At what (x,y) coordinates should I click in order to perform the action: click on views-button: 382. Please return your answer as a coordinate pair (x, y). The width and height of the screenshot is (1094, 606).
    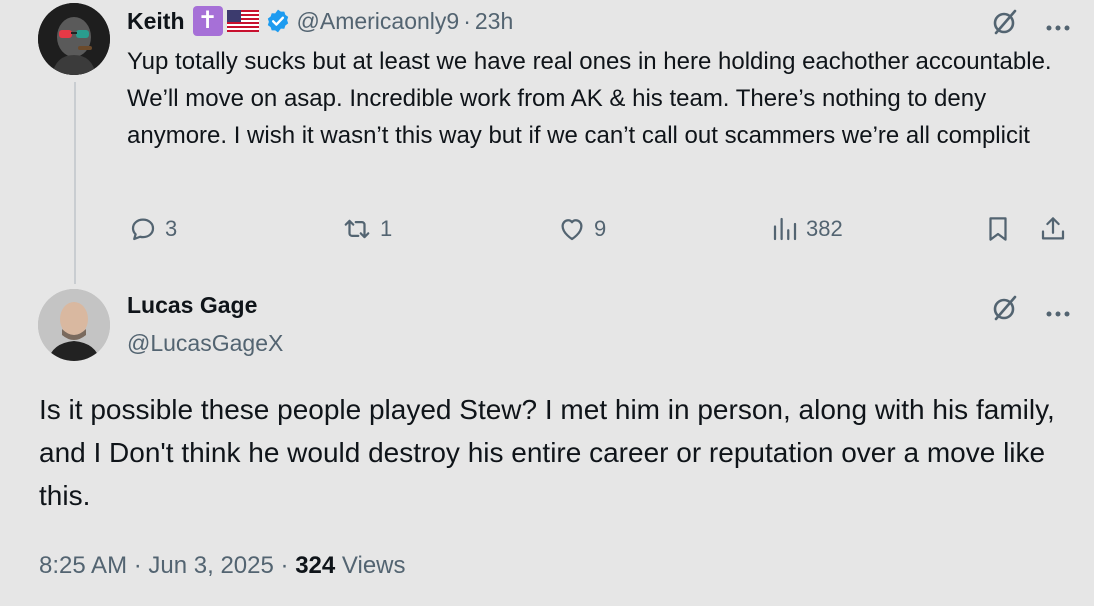
    Looking at the image, I should click on (806, 229).